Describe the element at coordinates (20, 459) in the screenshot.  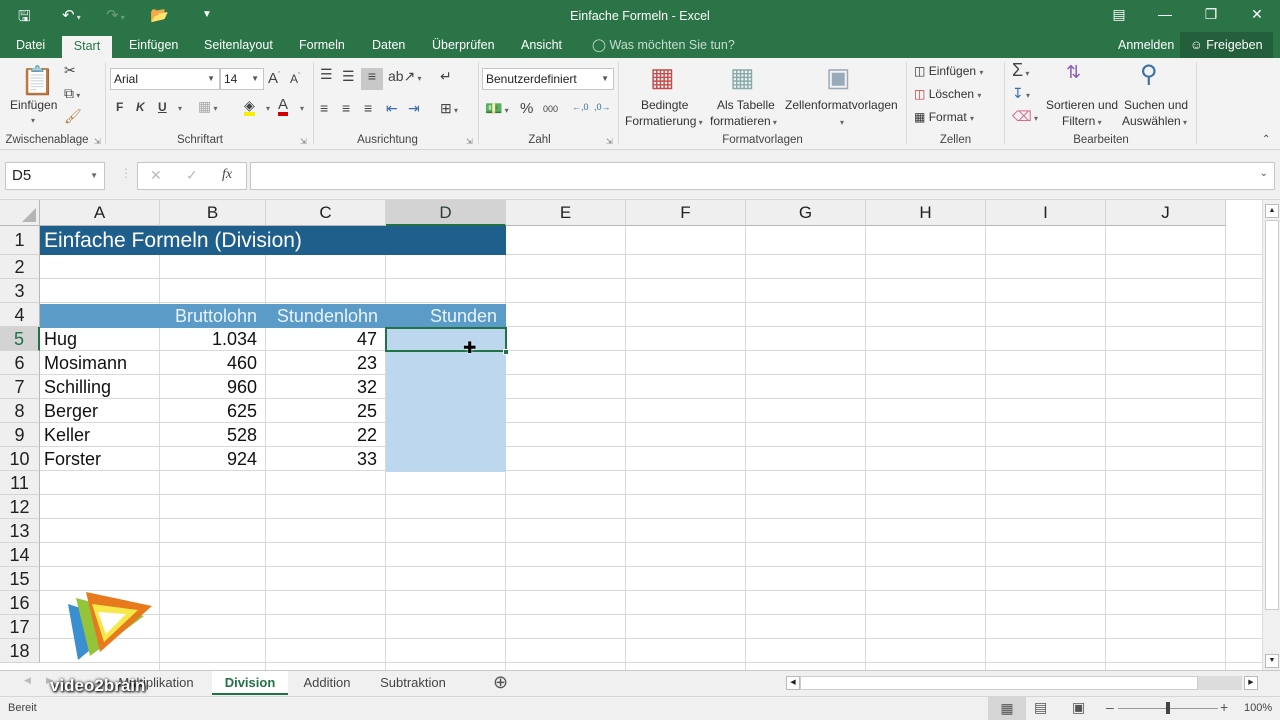
I see `row-header-10: 10` at that location.